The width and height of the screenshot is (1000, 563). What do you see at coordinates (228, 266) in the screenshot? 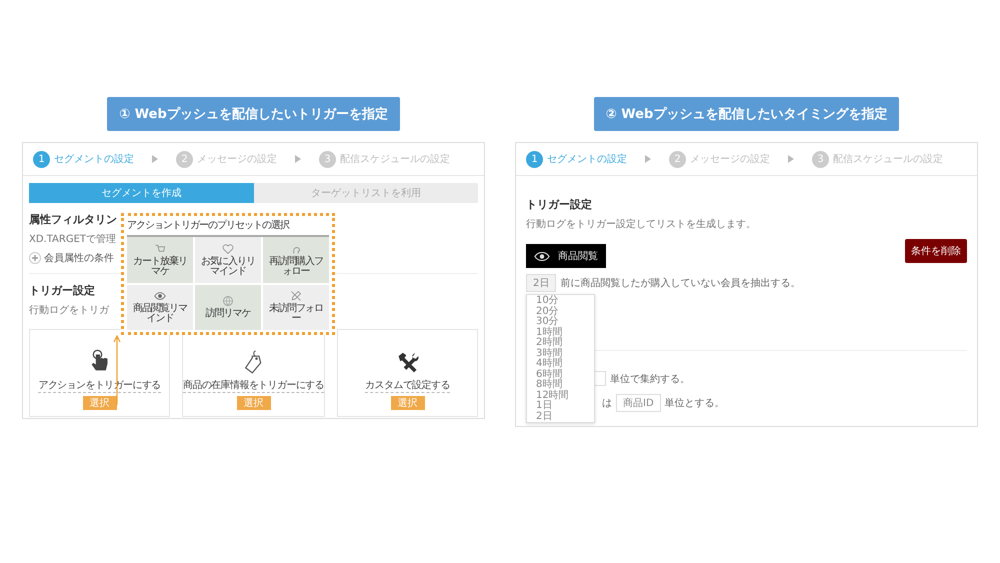
I see `preset-title: お気に入りリマインド` at bounding box center [228, 266].